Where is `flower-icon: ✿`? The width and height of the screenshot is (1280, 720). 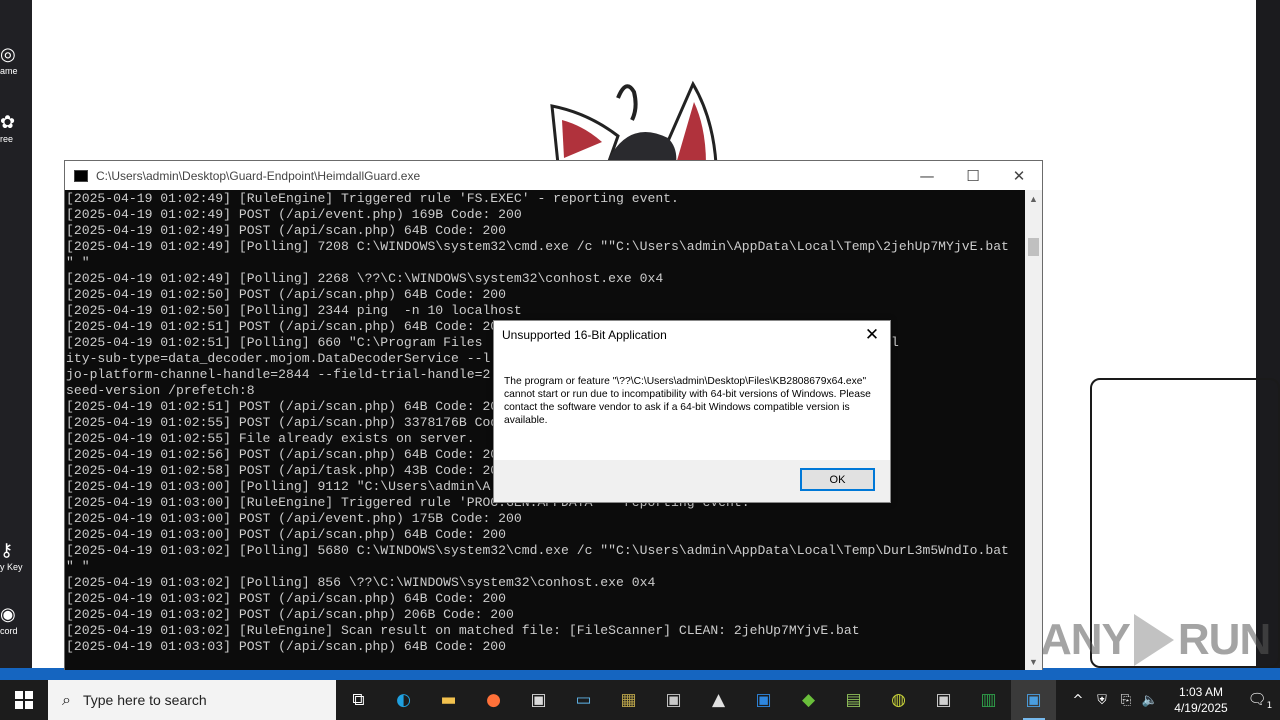
flower-icon: ✿ is located at coordinates (8, 122).